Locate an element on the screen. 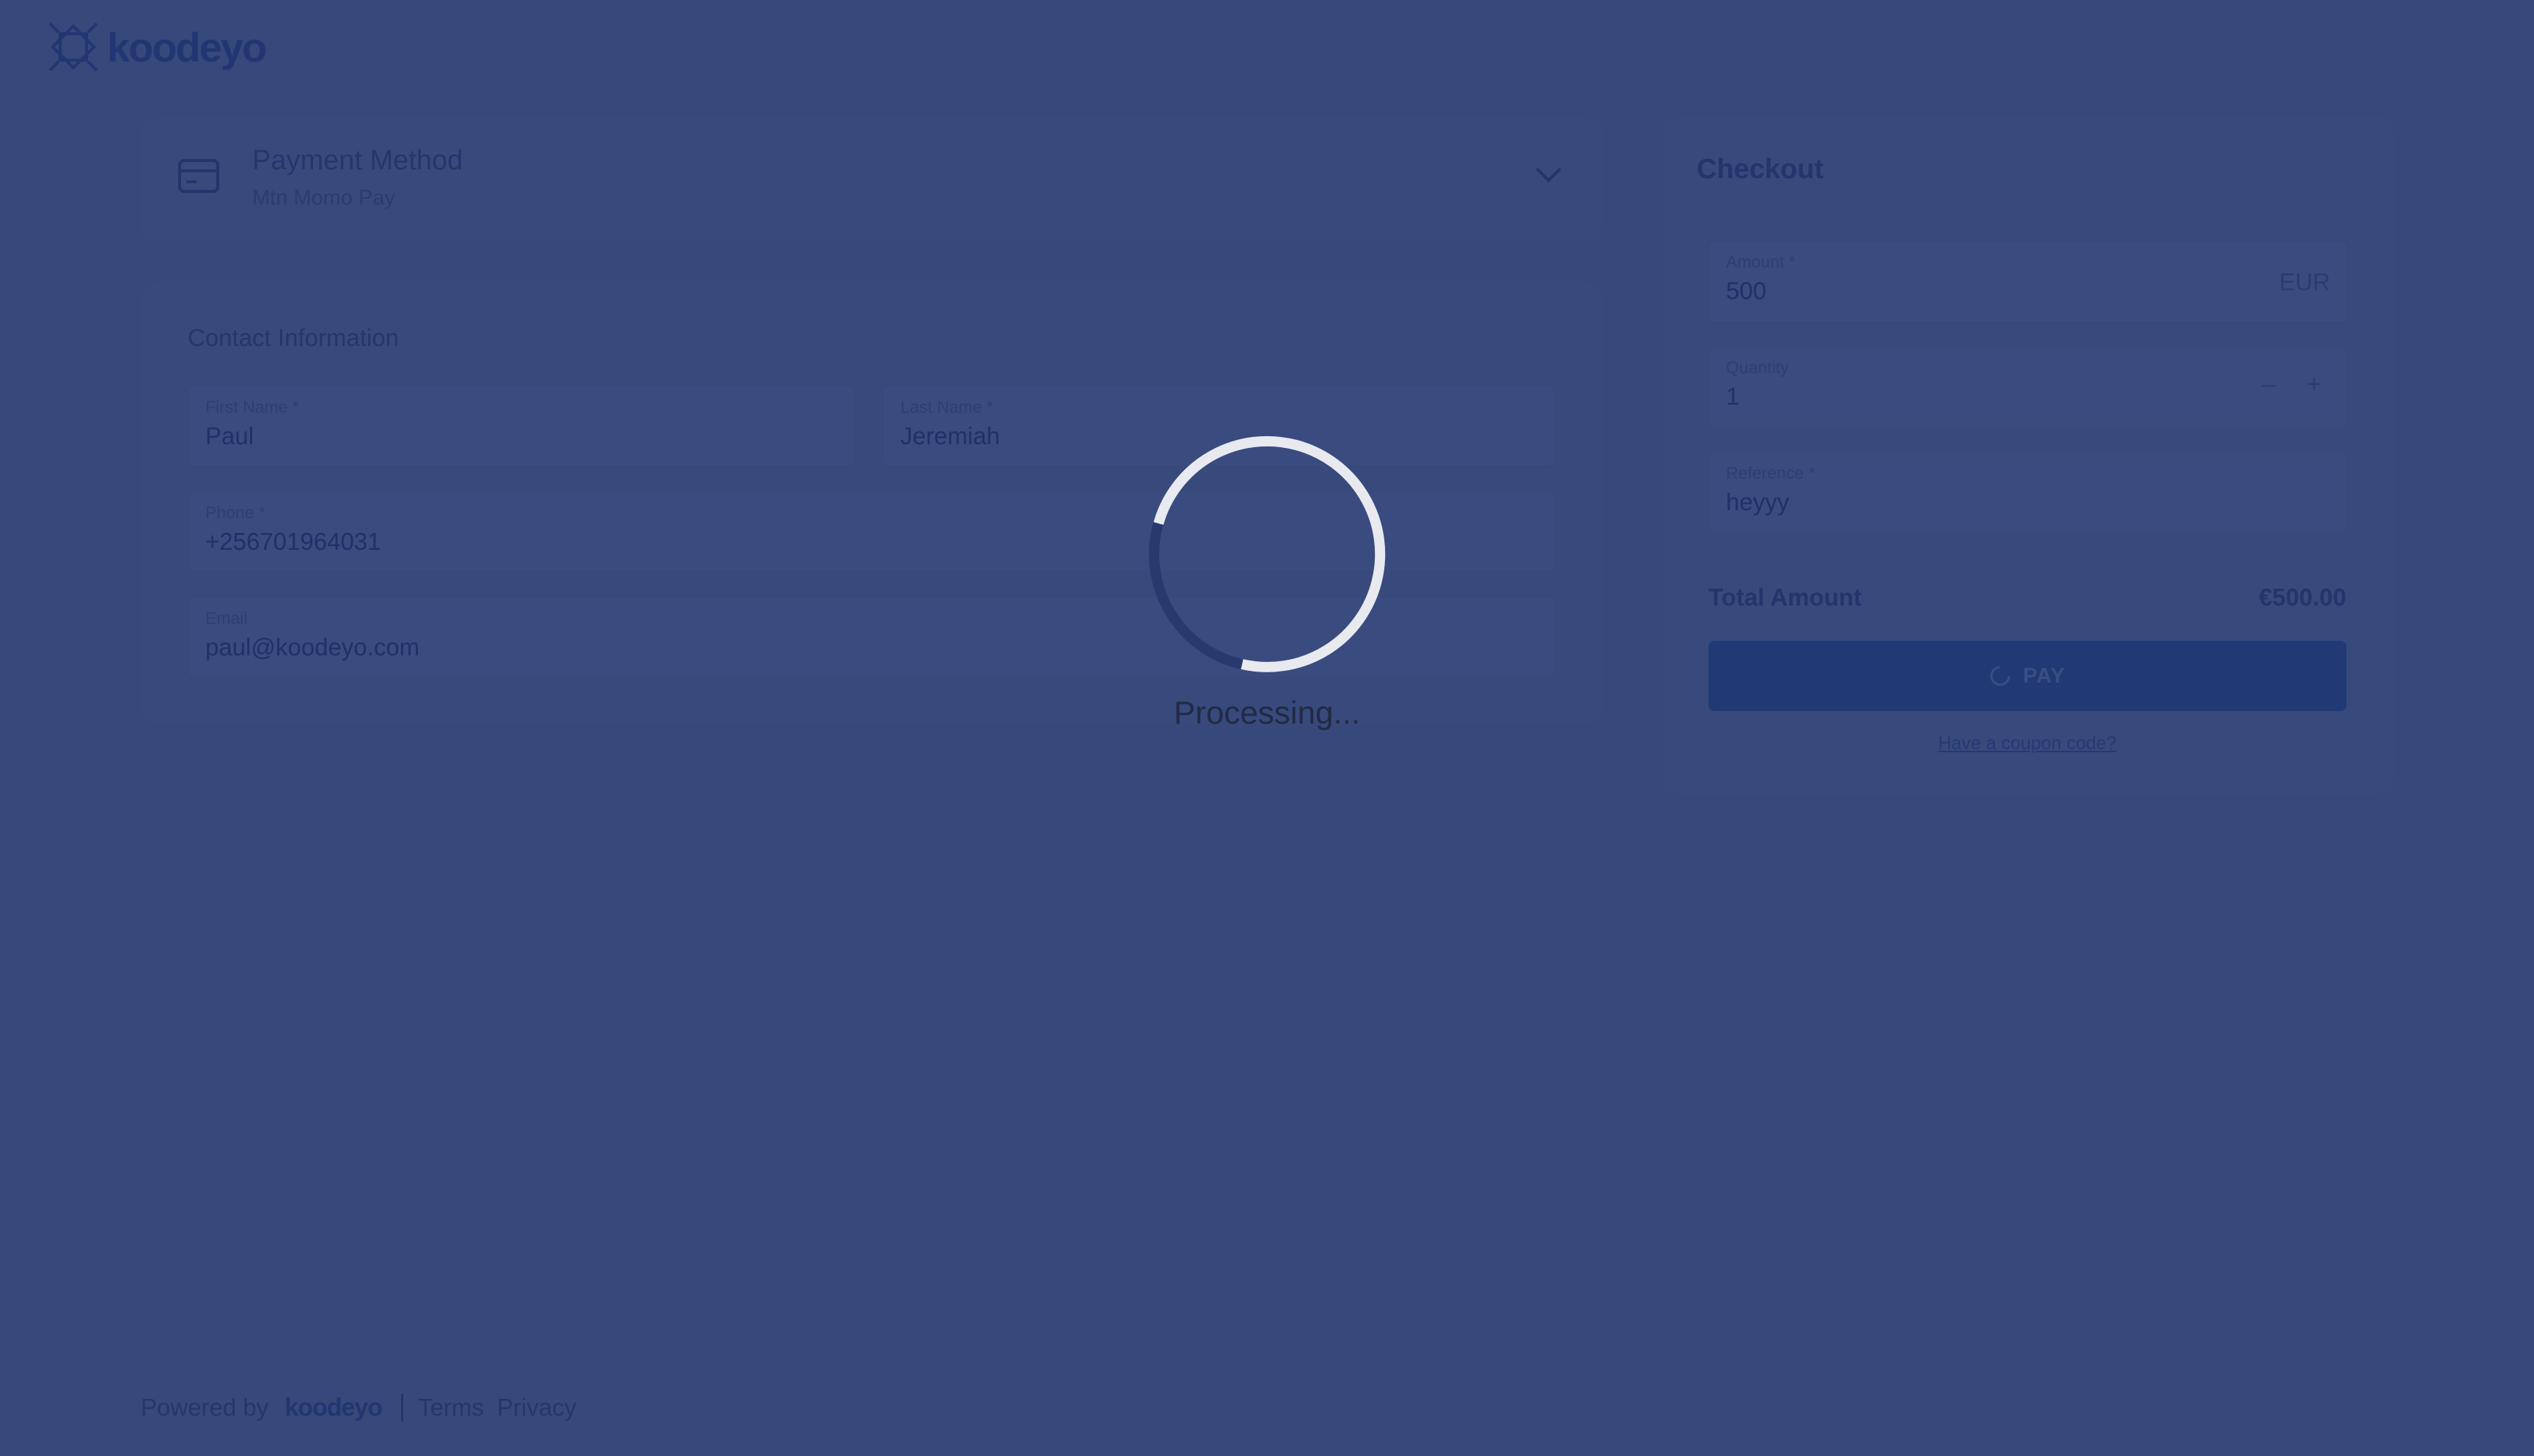  phone-label: Phone * is located at coordinates (235, 512).